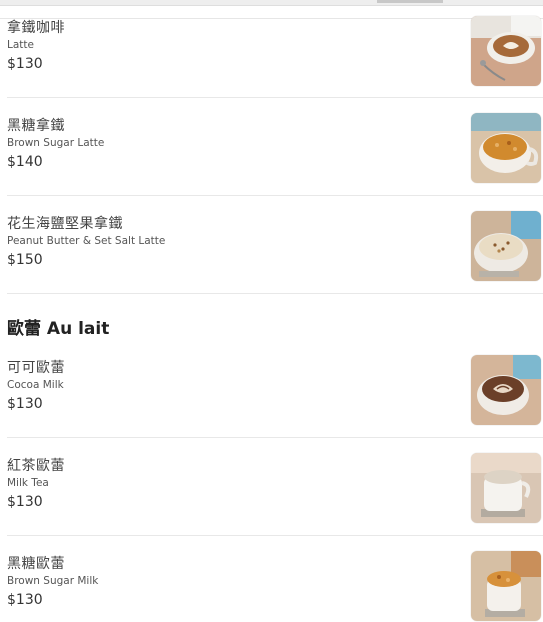 The width and height of the screenshot is (543, 622). Describe the element at coordinates (271, 579) in the screenshot. I see `menu-item: 黑糖歐蕾 Brown Sugar Milk $130` at that location.